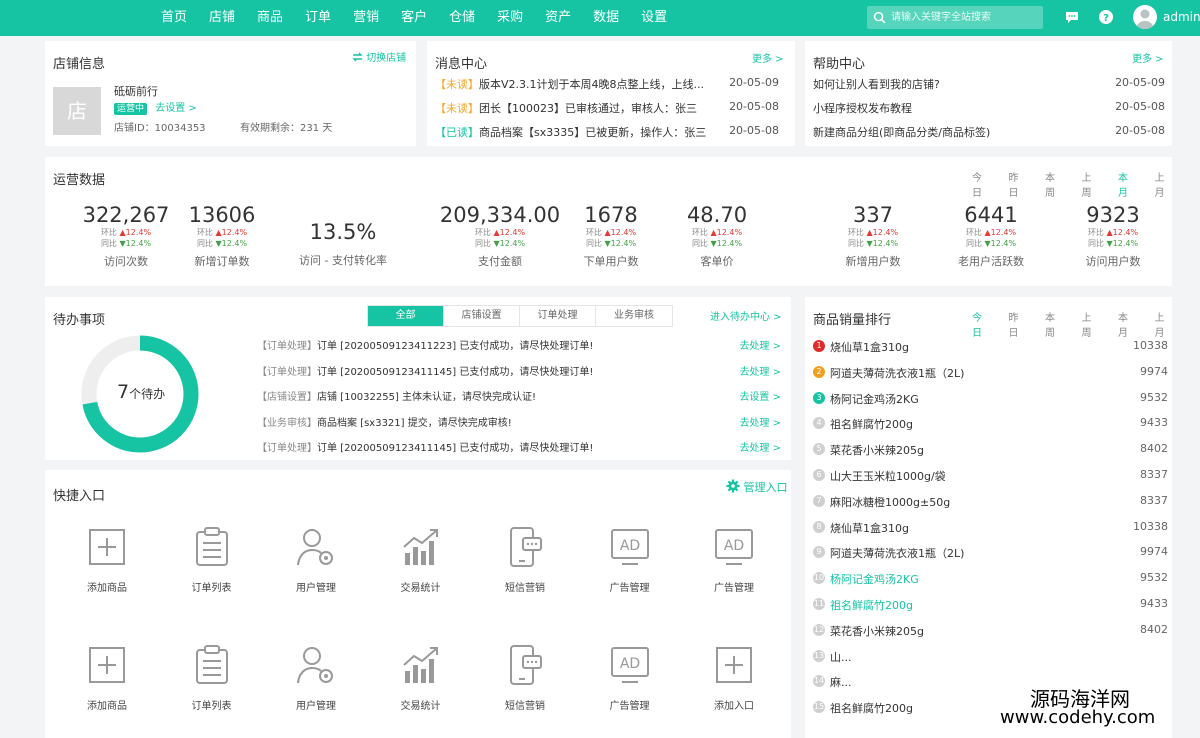 This screenshot has width=1200, height=738. Describe the element at coordinates (366, 18) in the screenshot. I see `nav-item: 营销` at that location.